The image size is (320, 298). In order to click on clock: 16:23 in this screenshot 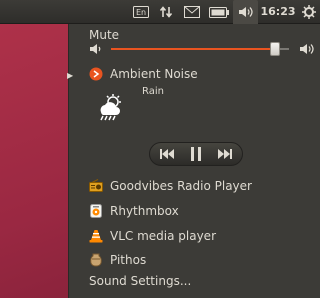, I will do `click(278, 12)`.